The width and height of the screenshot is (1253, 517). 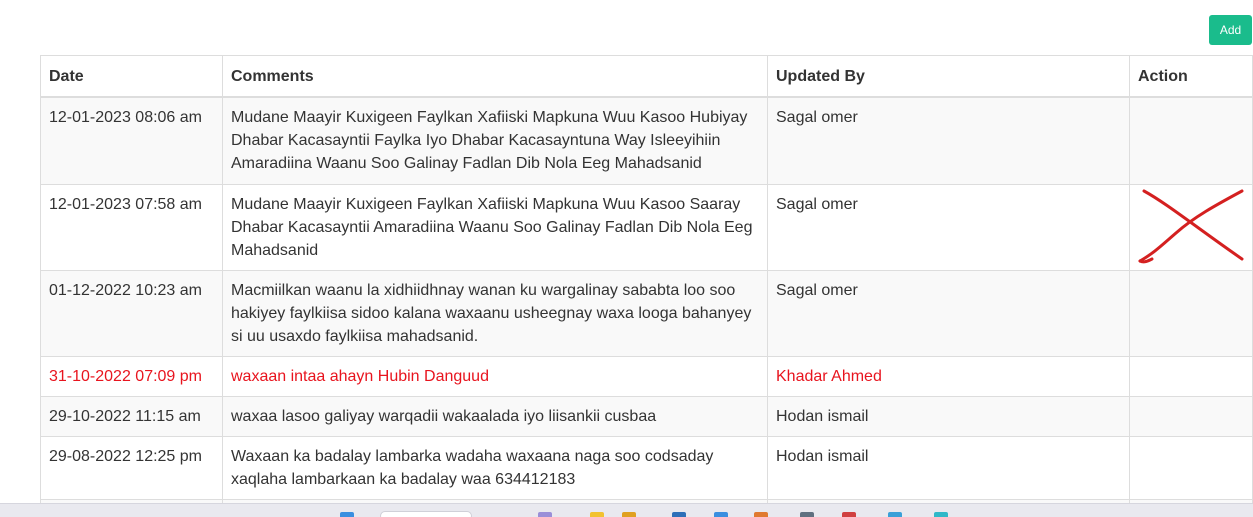 What do you see at coordinates (347, 514) in the screenshot?
I see `start-icon` at bounding box center [347, 514].